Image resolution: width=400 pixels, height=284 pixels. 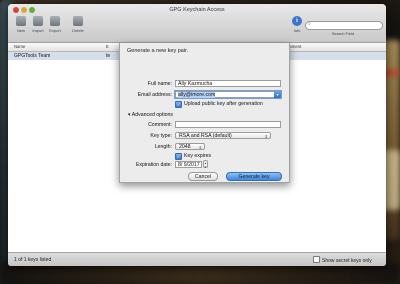 I want to click on info-icon: i, so click(x=297, y=21).